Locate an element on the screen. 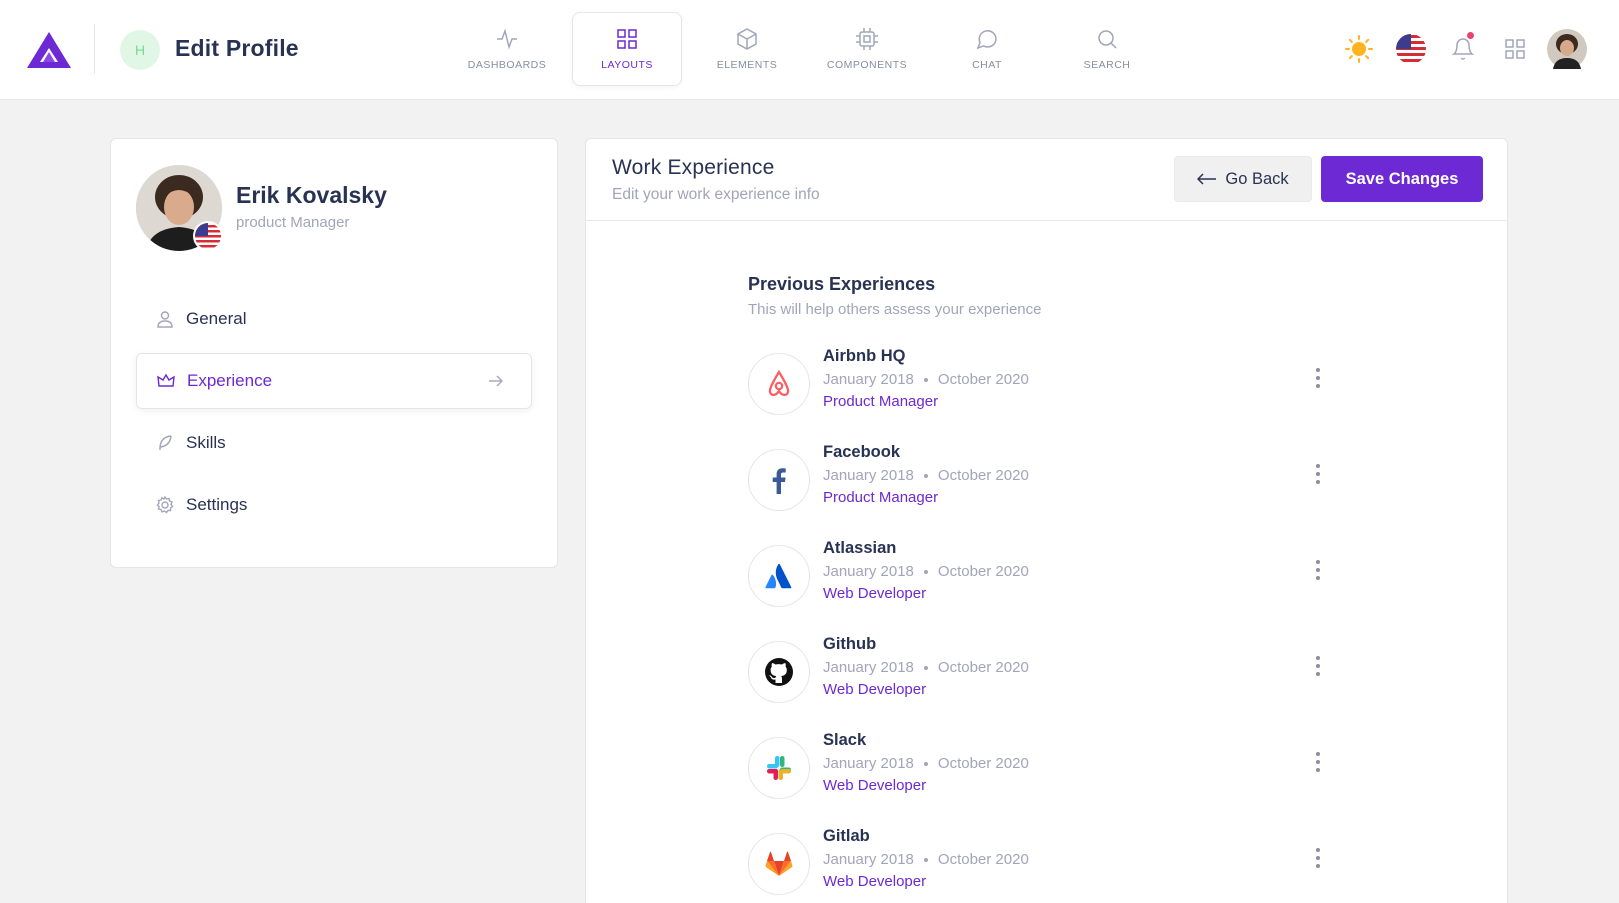 Image resolution: width=1619 pixels, height=903 pixels. profile-flag-badge is located at coordinates (208, 236).